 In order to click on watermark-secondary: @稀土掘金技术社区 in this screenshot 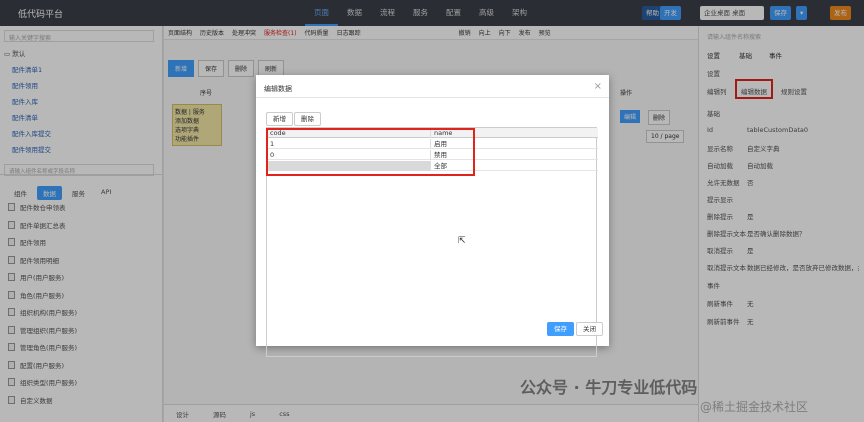, I will do `click(754, 407)`.